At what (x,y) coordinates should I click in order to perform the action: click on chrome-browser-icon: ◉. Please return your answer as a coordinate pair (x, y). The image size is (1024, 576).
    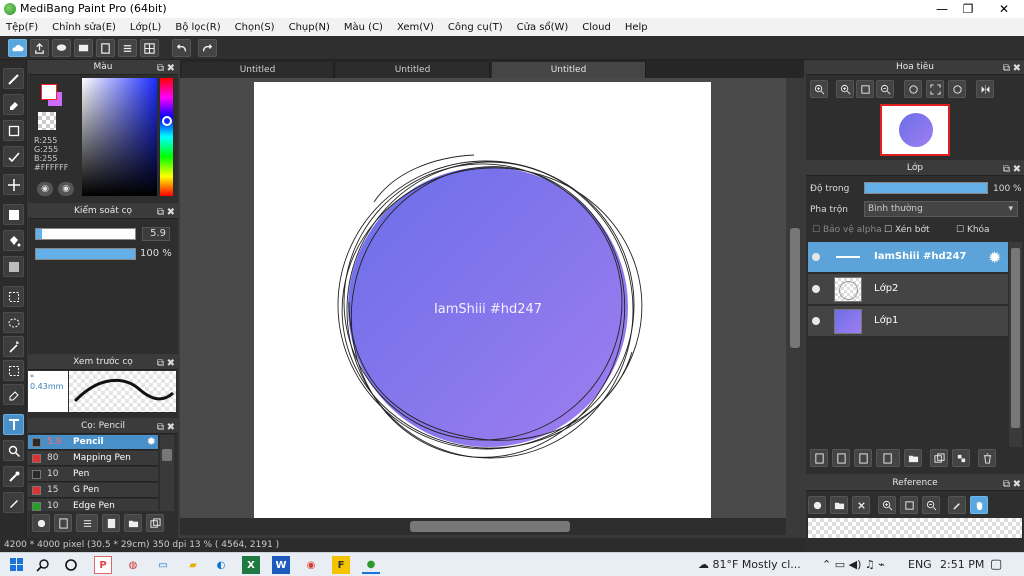
    Looking at the image, I should click on (311, 565).